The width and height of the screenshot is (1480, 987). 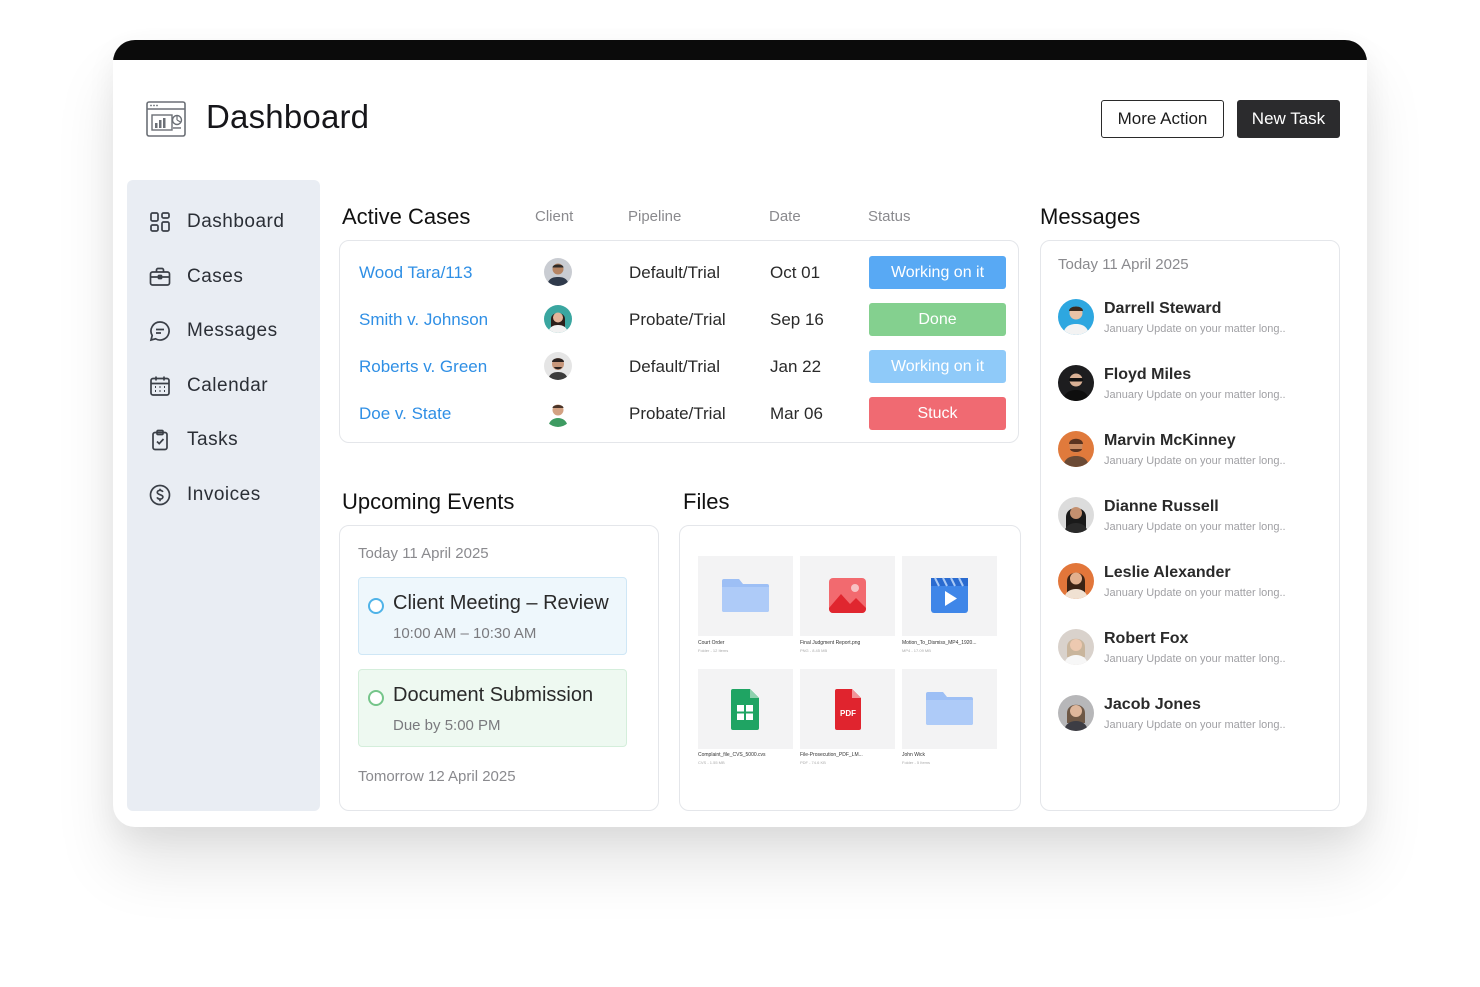 I want to click on message-sender: Leslie Alexander, so click(x=1167, y=572).